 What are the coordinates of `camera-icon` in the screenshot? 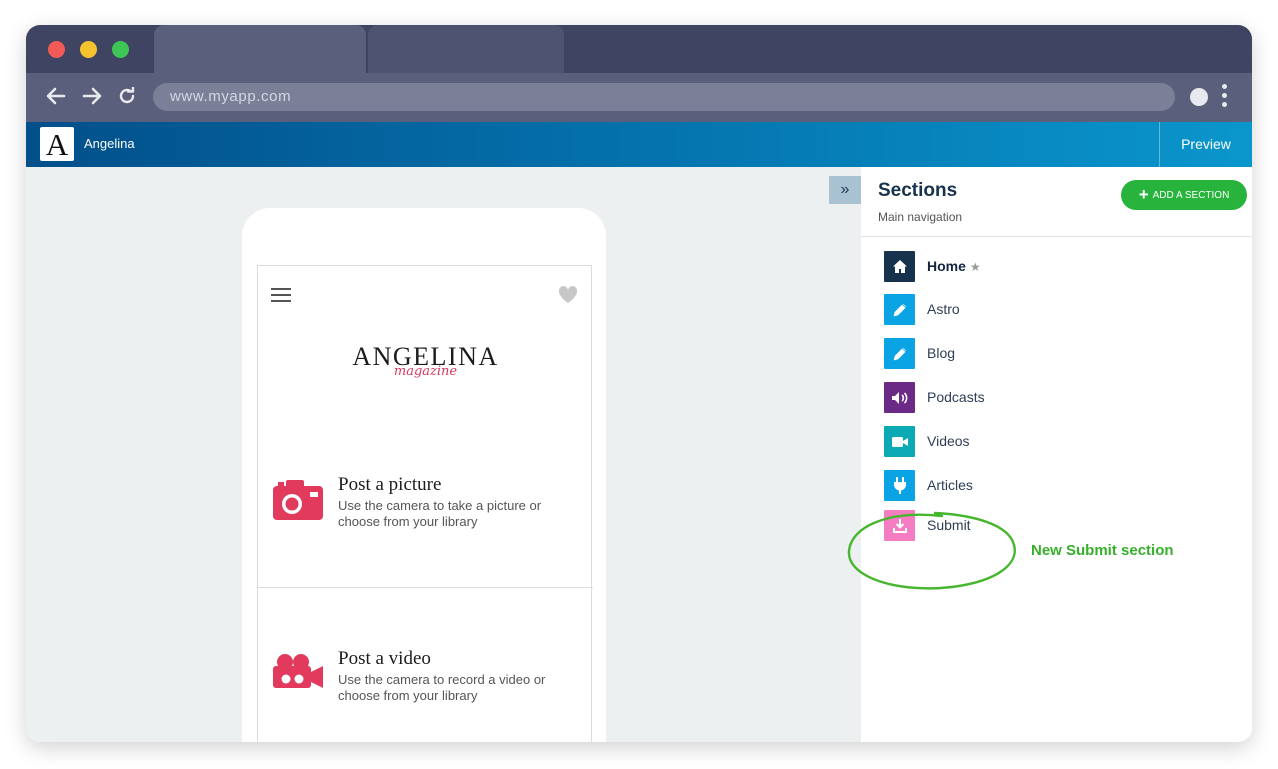 It's located at (298, 502).